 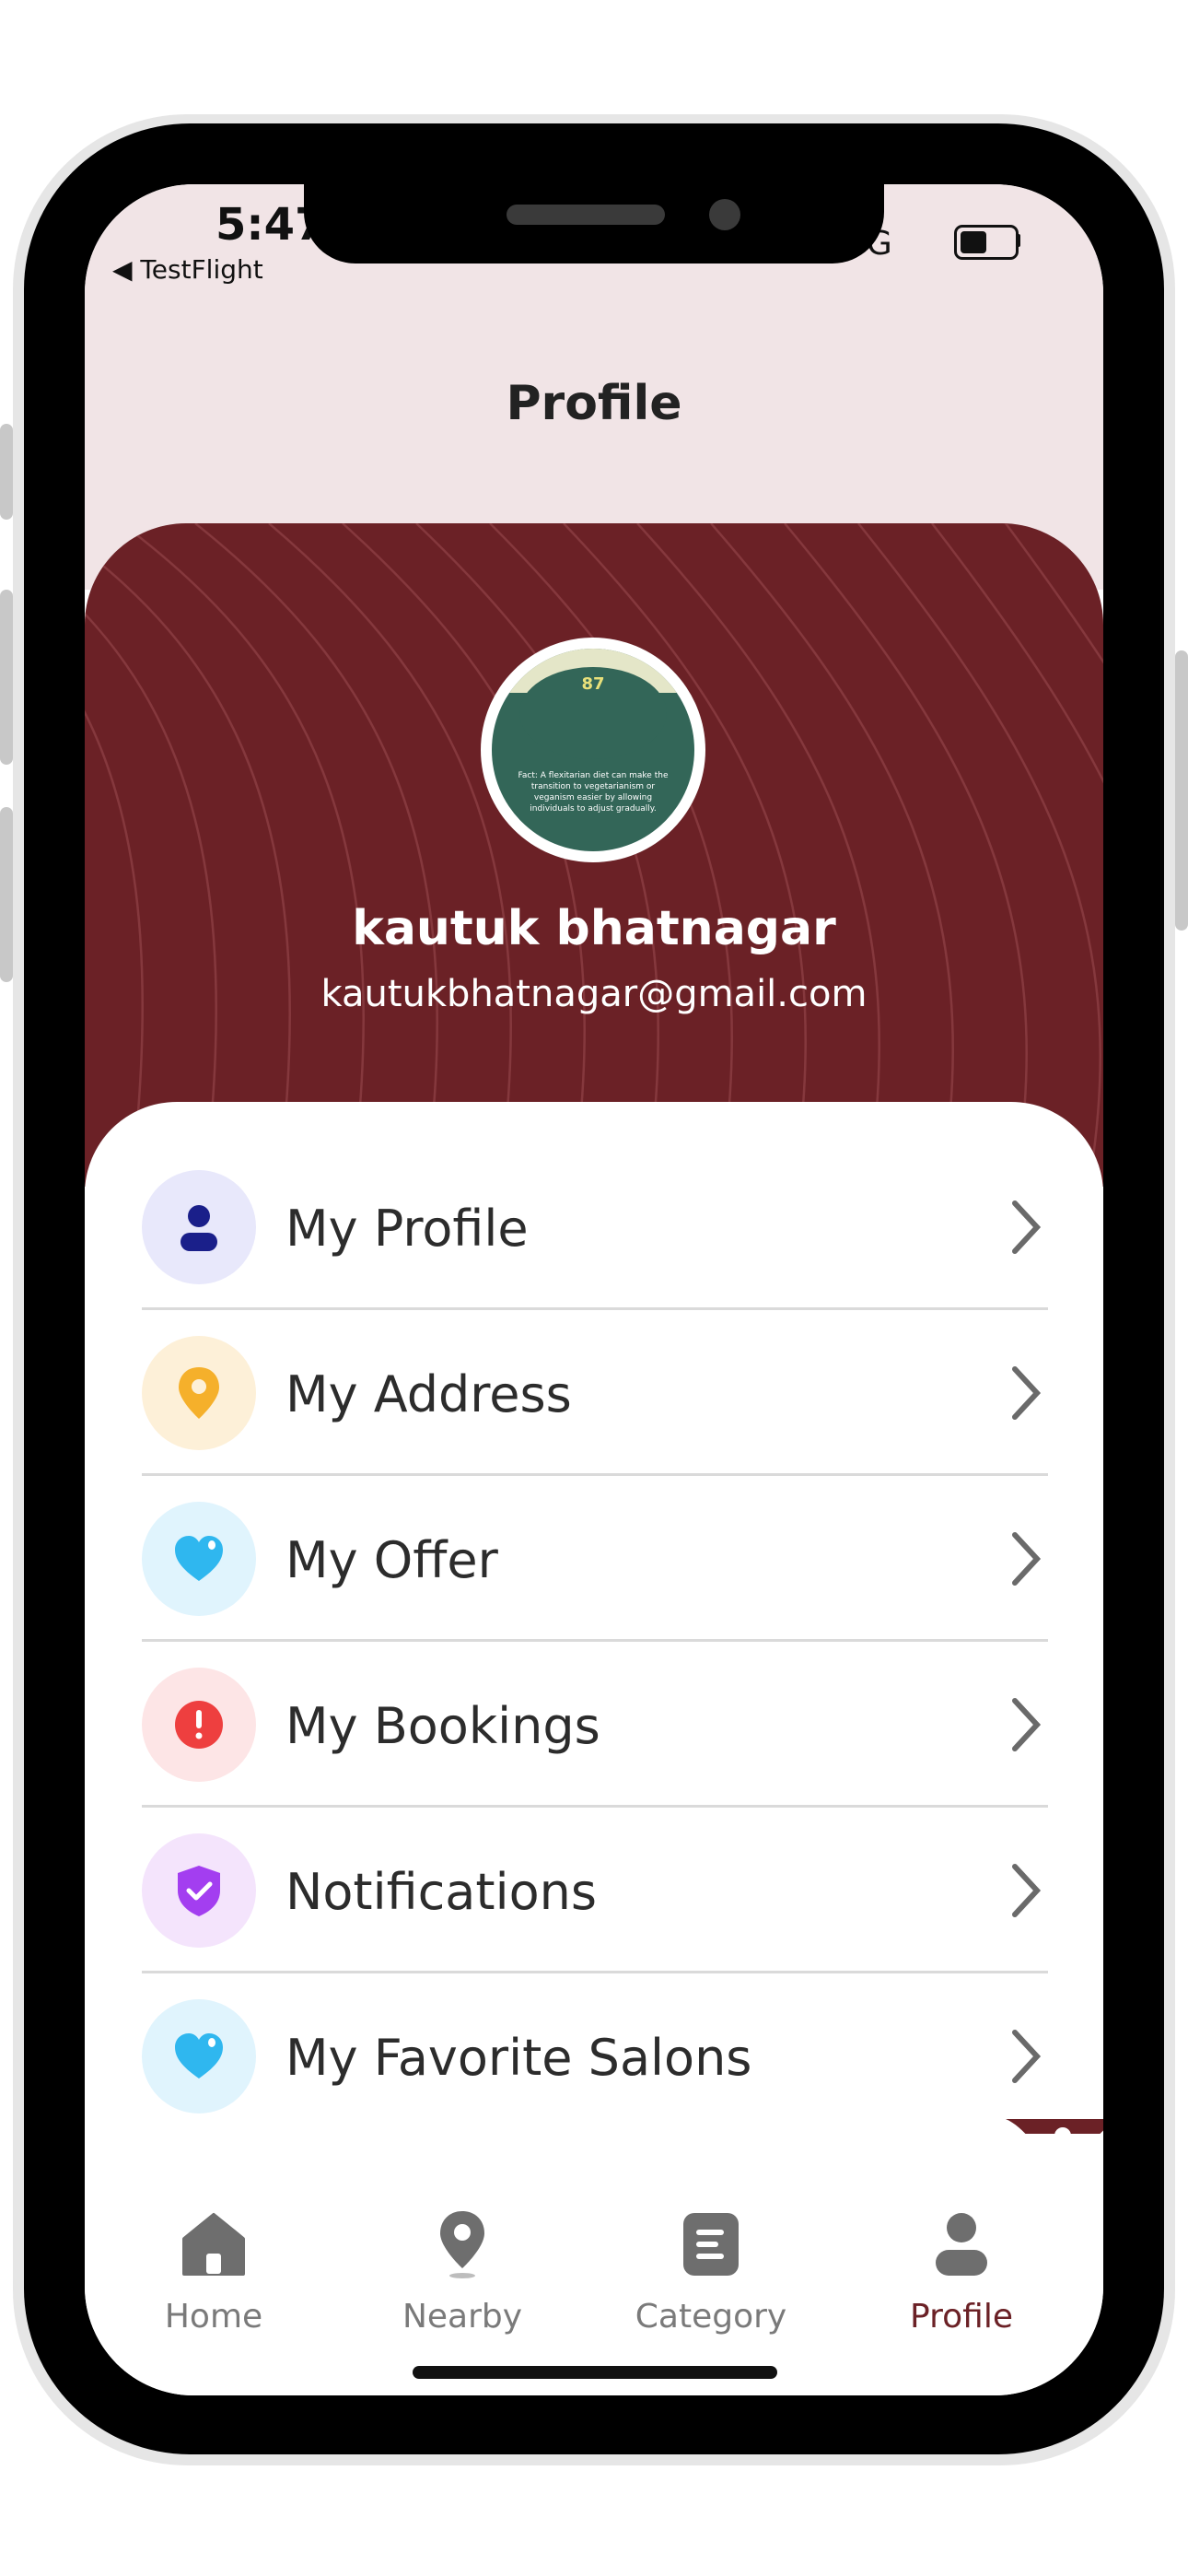 I want to click on back-to-app-link: ◀ TestFlight, so click(x=187, y=269).